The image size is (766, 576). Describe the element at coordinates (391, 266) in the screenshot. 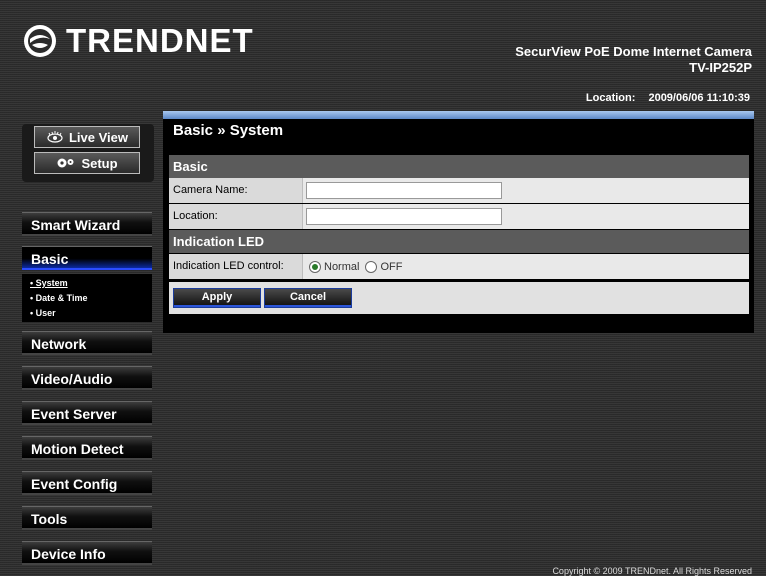

I see `led-off-label: OFF` at that location.